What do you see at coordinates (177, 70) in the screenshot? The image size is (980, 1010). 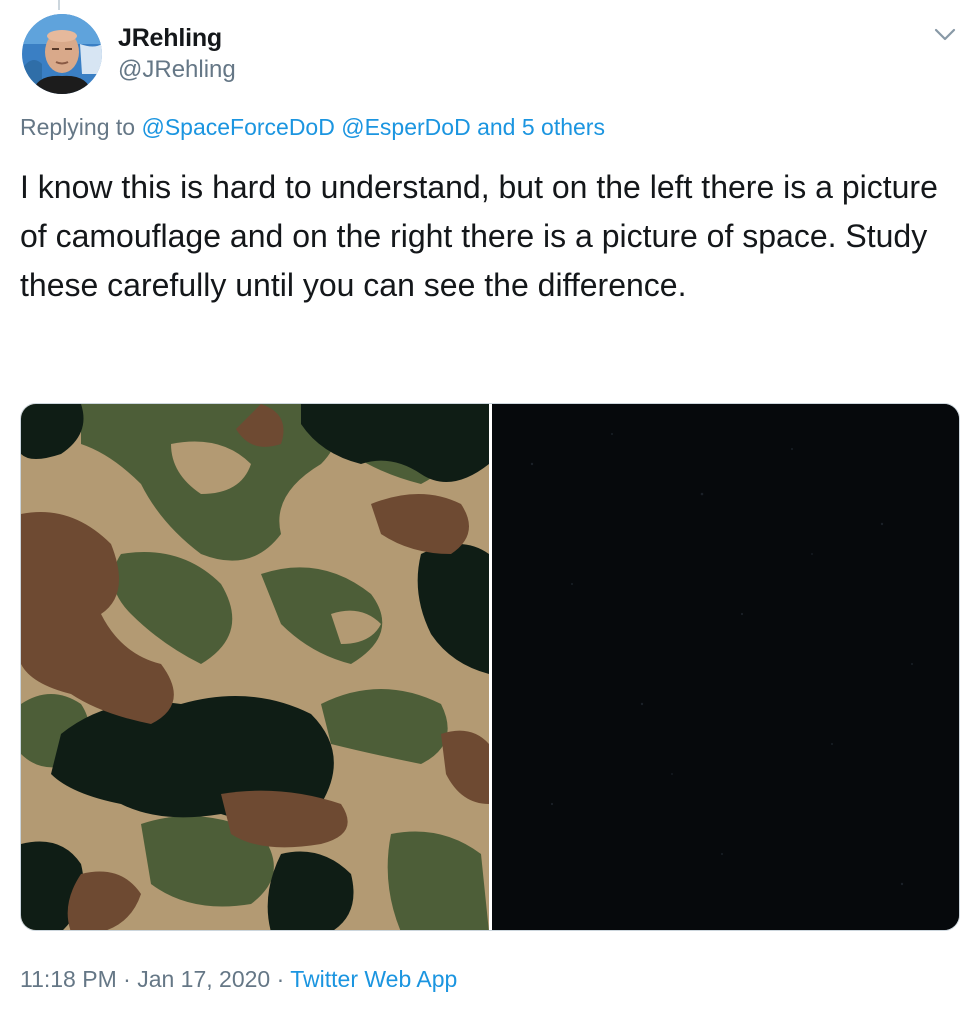 I see `user-handle: @JRehling` at bounding box center [177, 70].